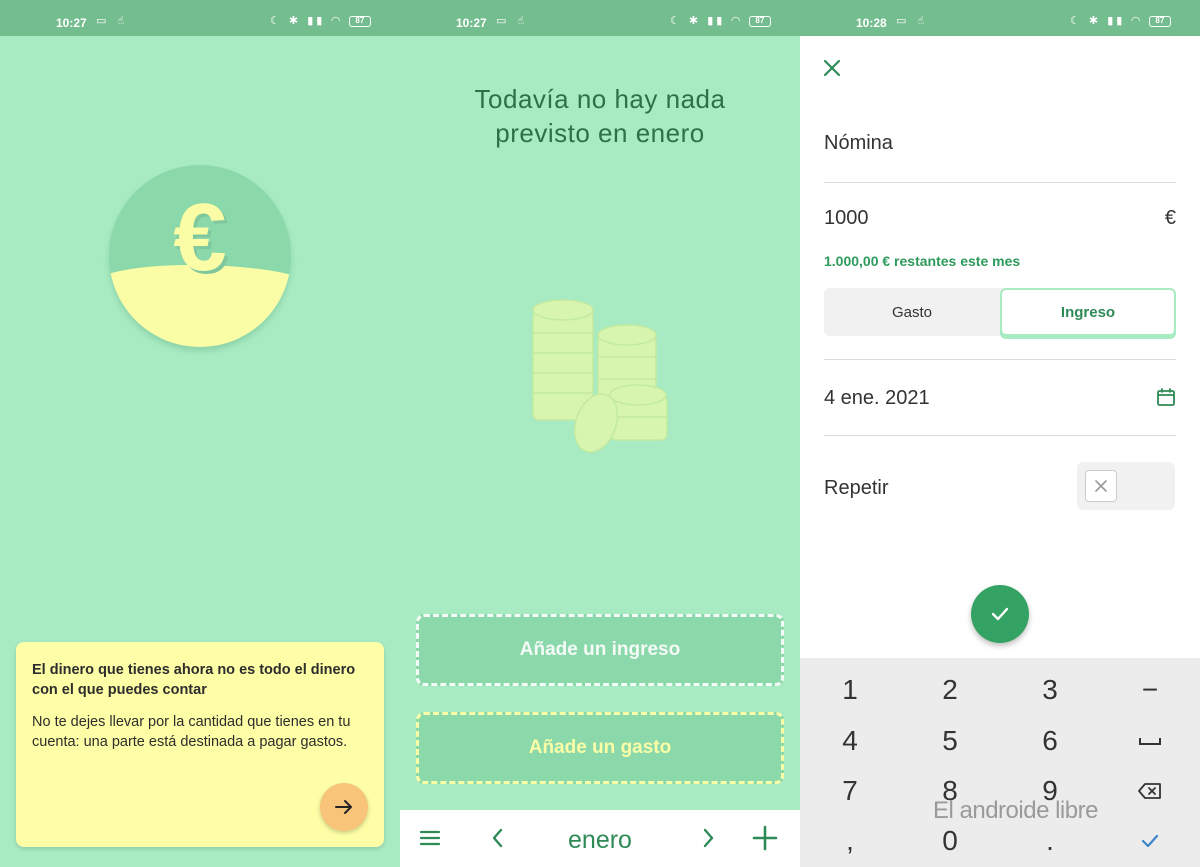 This screenshot has width=1200, height=867. I want to click on current-month-label: enero, so click(600, 840).